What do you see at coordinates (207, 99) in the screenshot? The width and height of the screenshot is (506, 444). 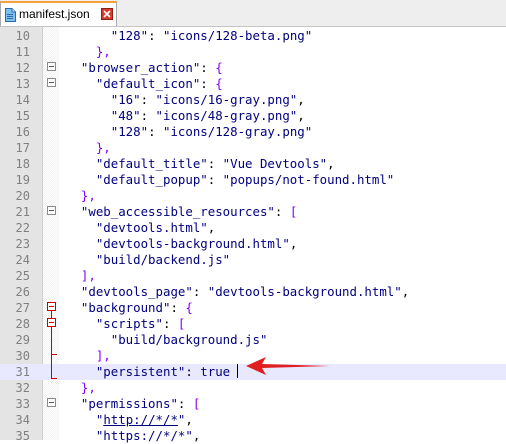 I see `code-text: "16": "icons/16-gray.png",` at bounding box center [207, 99].